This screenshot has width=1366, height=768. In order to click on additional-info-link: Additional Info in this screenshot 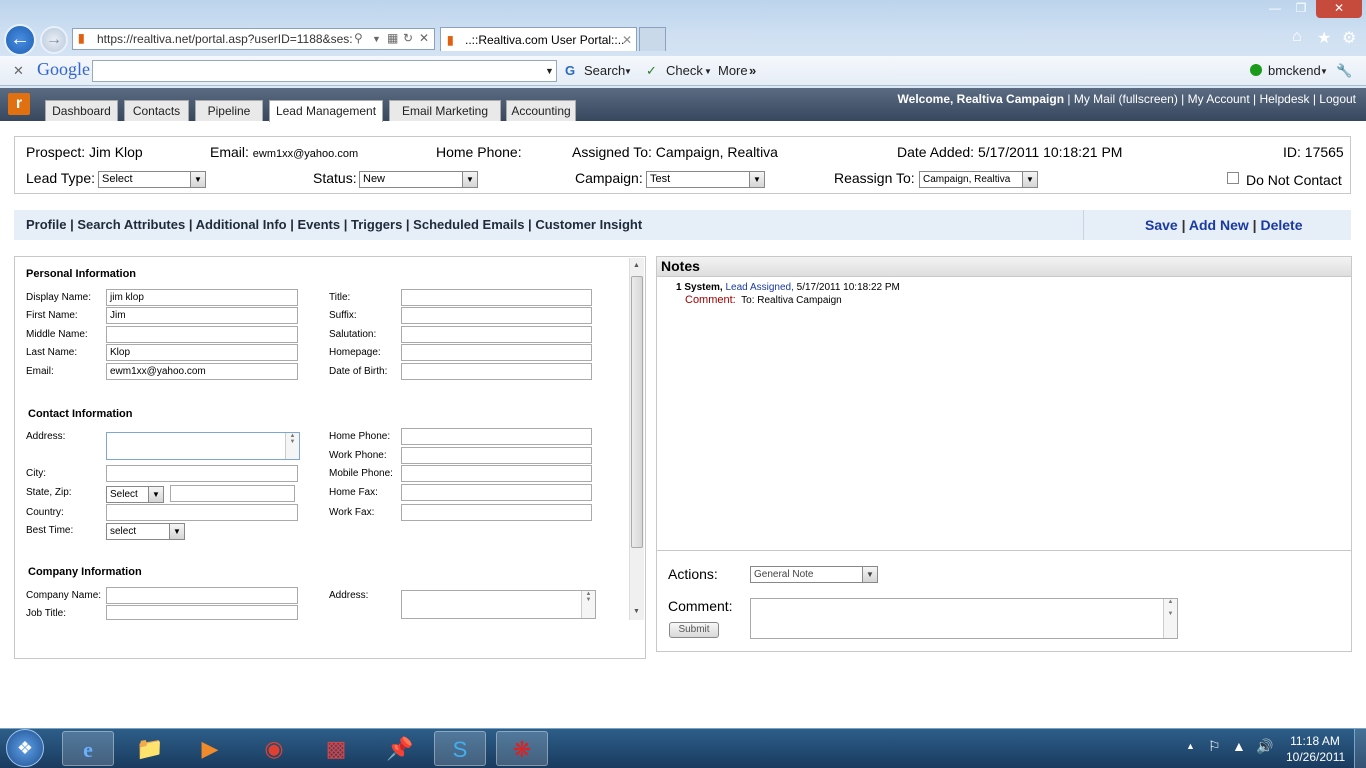, I will do `click(241, 224)`.